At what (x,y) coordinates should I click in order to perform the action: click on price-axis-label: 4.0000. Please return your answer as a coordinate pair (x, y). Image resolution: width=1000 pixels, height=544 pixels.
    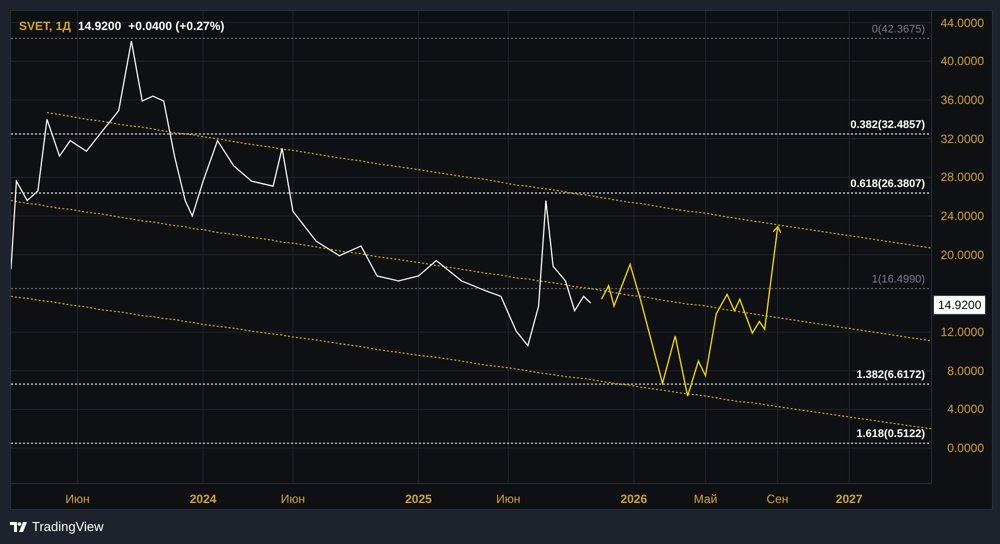
    Looking at the image, I should click on (965, 409).